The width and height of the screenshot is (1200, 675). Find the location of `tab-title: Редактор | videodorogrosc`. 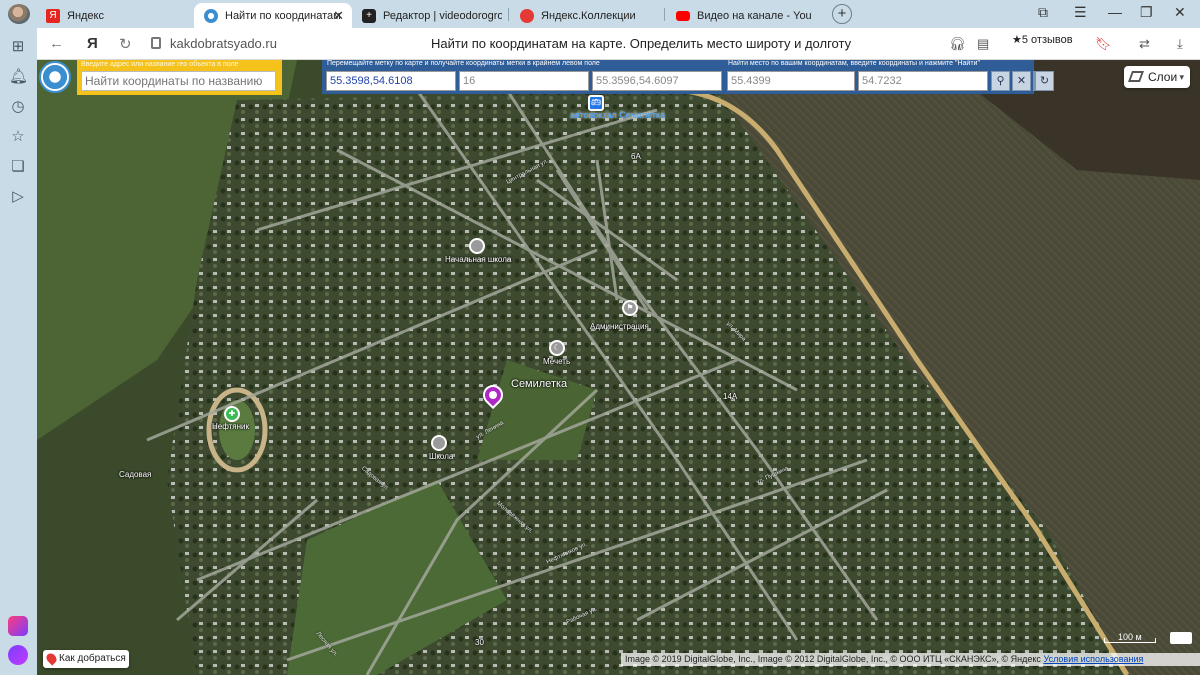

tab-title: Редактор | videodorogrosc is located at coordinates (442, 15).